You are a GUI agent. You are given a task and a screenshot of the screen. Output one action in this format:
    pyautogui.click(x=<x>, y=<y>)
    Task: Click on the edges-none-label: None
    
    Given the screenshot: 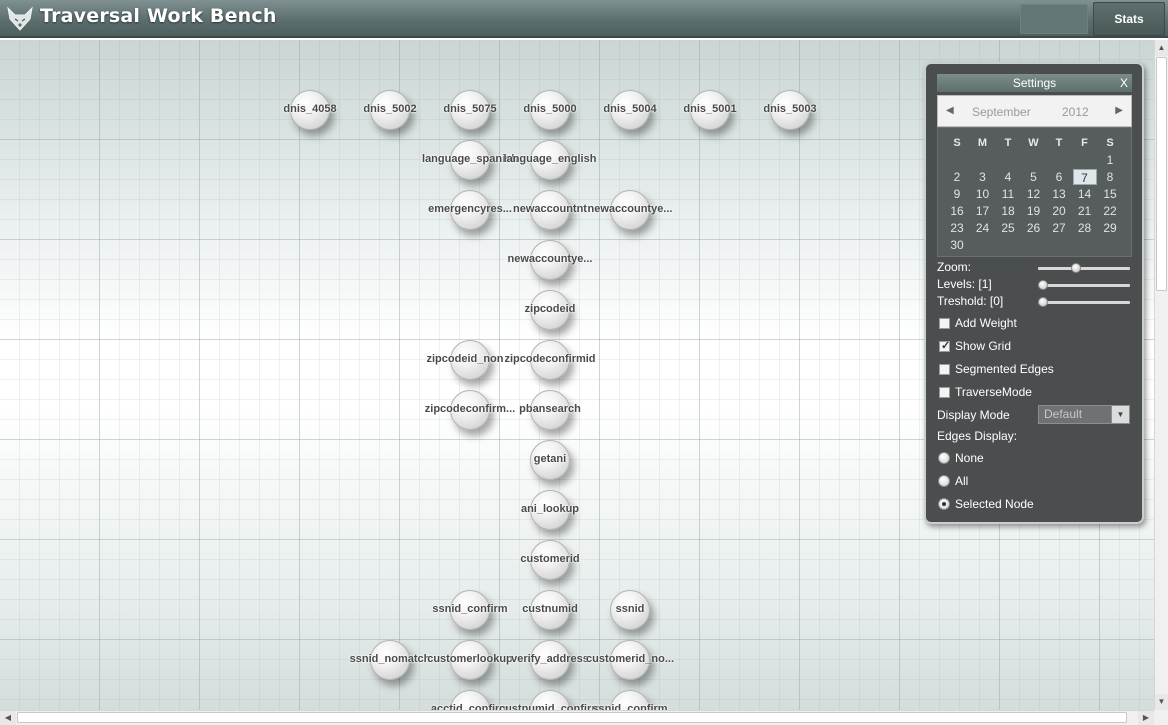 What is the action you would take?
    pyautogui.click(x=969, y=458)
    